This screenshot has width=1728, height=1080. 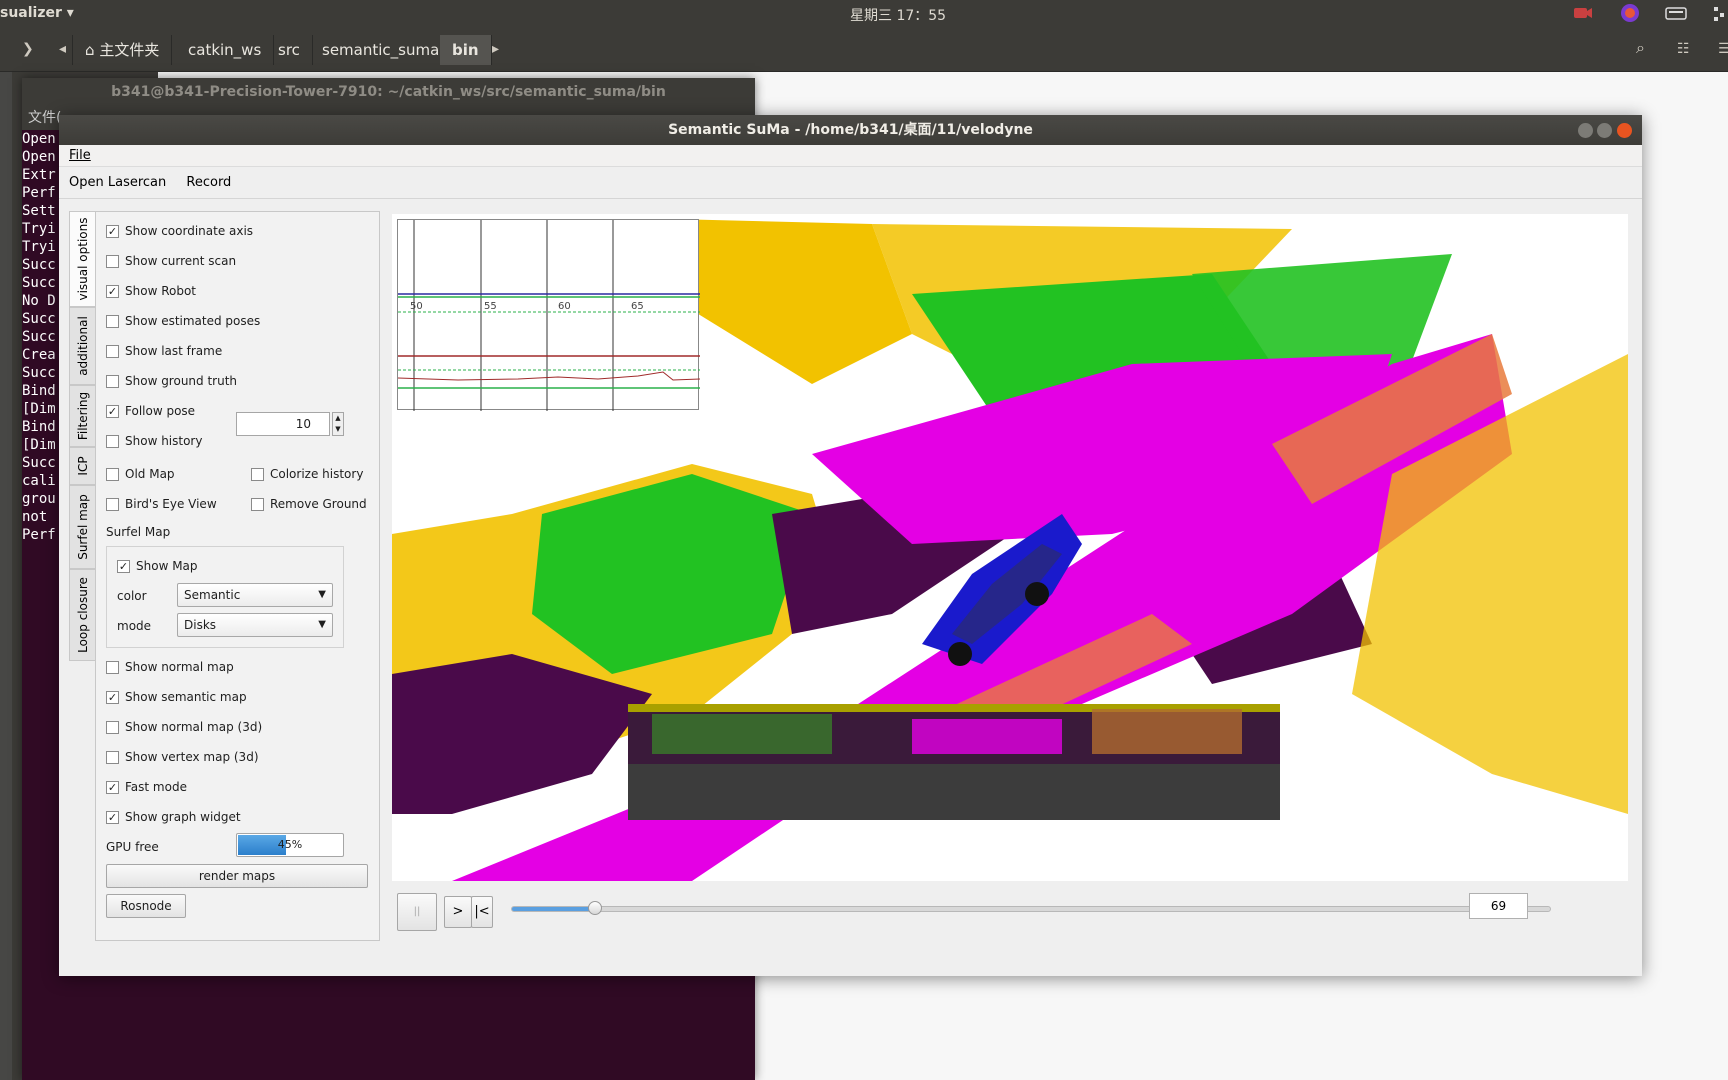 What do you see at coordinates (322, 594) in the screenshot?
I see `chevron-down-icon: ▼` at bounding box center [322, 594].